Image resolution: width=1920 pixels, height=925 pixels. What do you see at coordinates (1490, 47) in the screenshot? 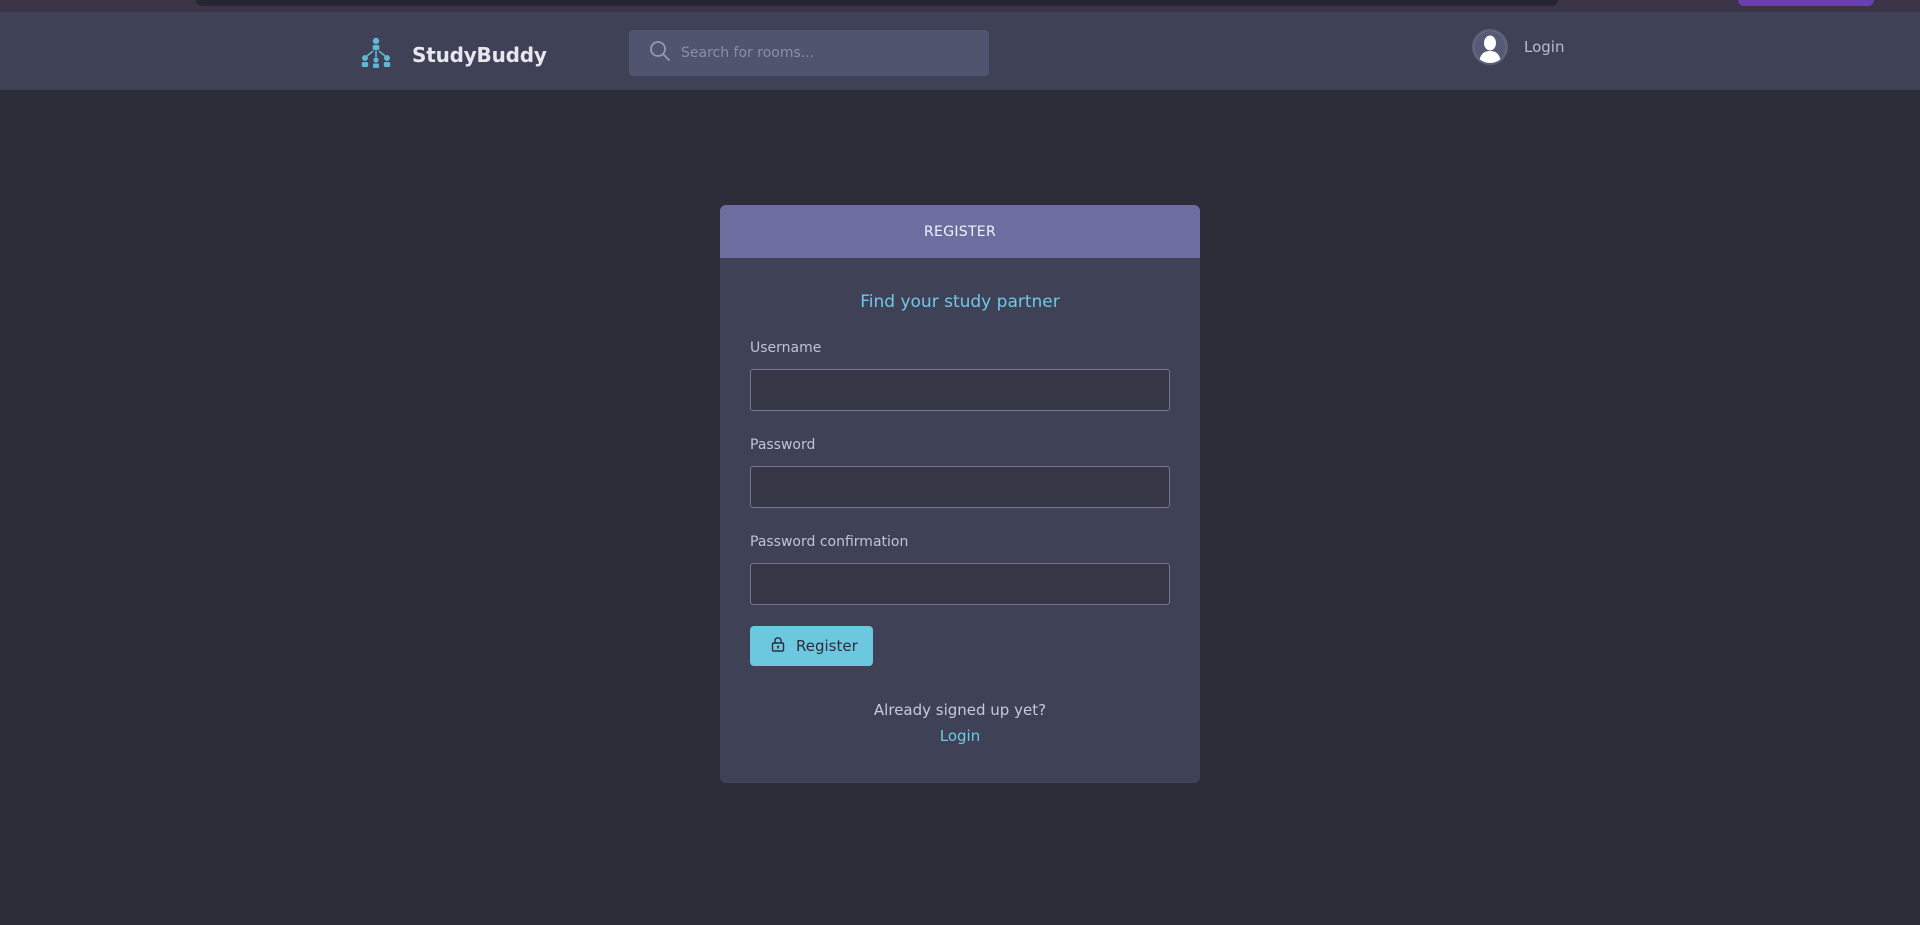
I see `user-avatar-icon` at bounding box center [1490, 47].